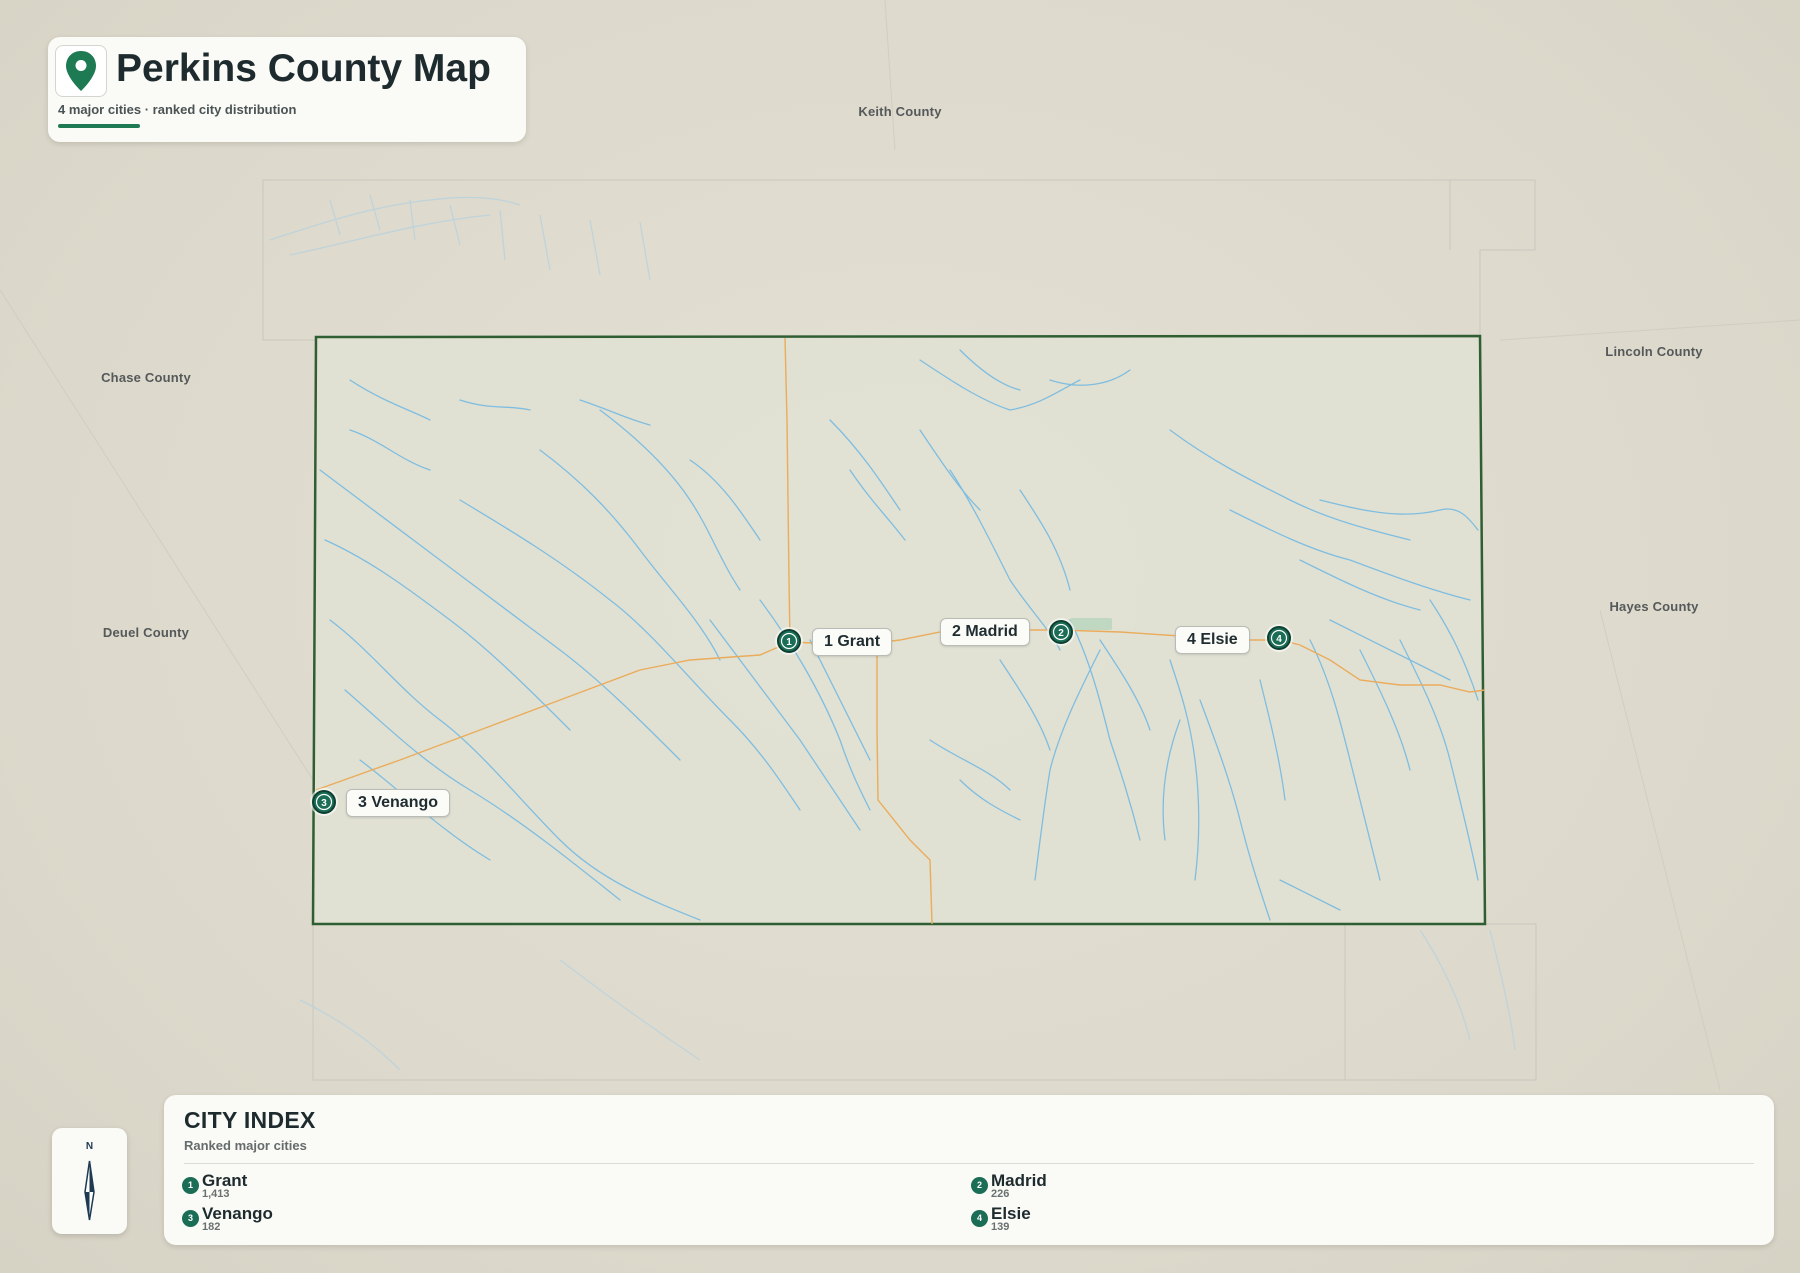 This screenshot has width=1800, height=1273. I want to click on reservoir, so click(1091, 624).